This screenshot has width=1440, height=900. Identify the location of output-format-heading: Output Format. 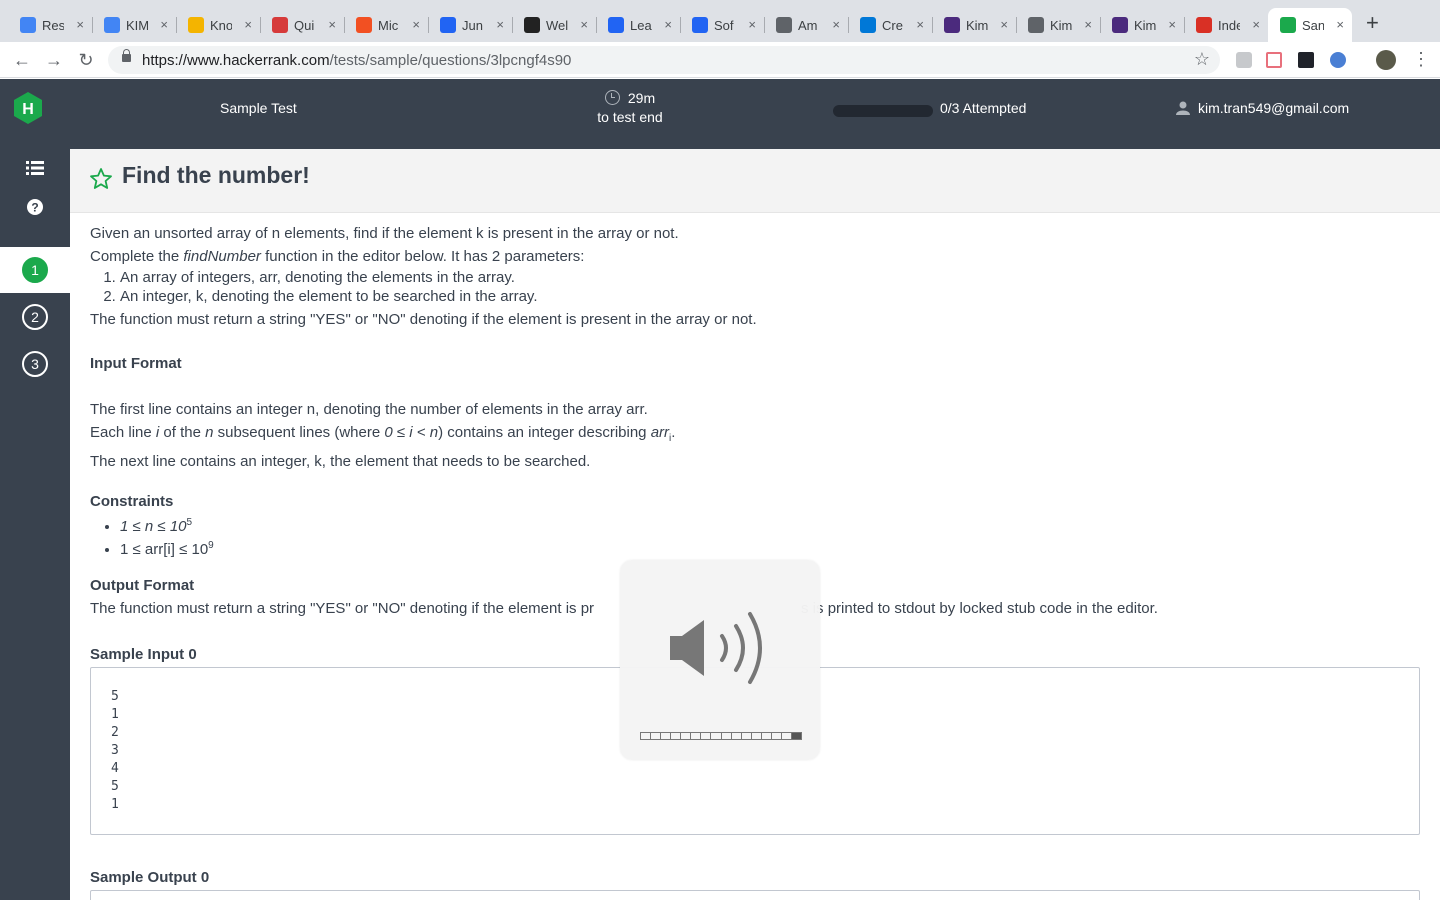
(142, 585).